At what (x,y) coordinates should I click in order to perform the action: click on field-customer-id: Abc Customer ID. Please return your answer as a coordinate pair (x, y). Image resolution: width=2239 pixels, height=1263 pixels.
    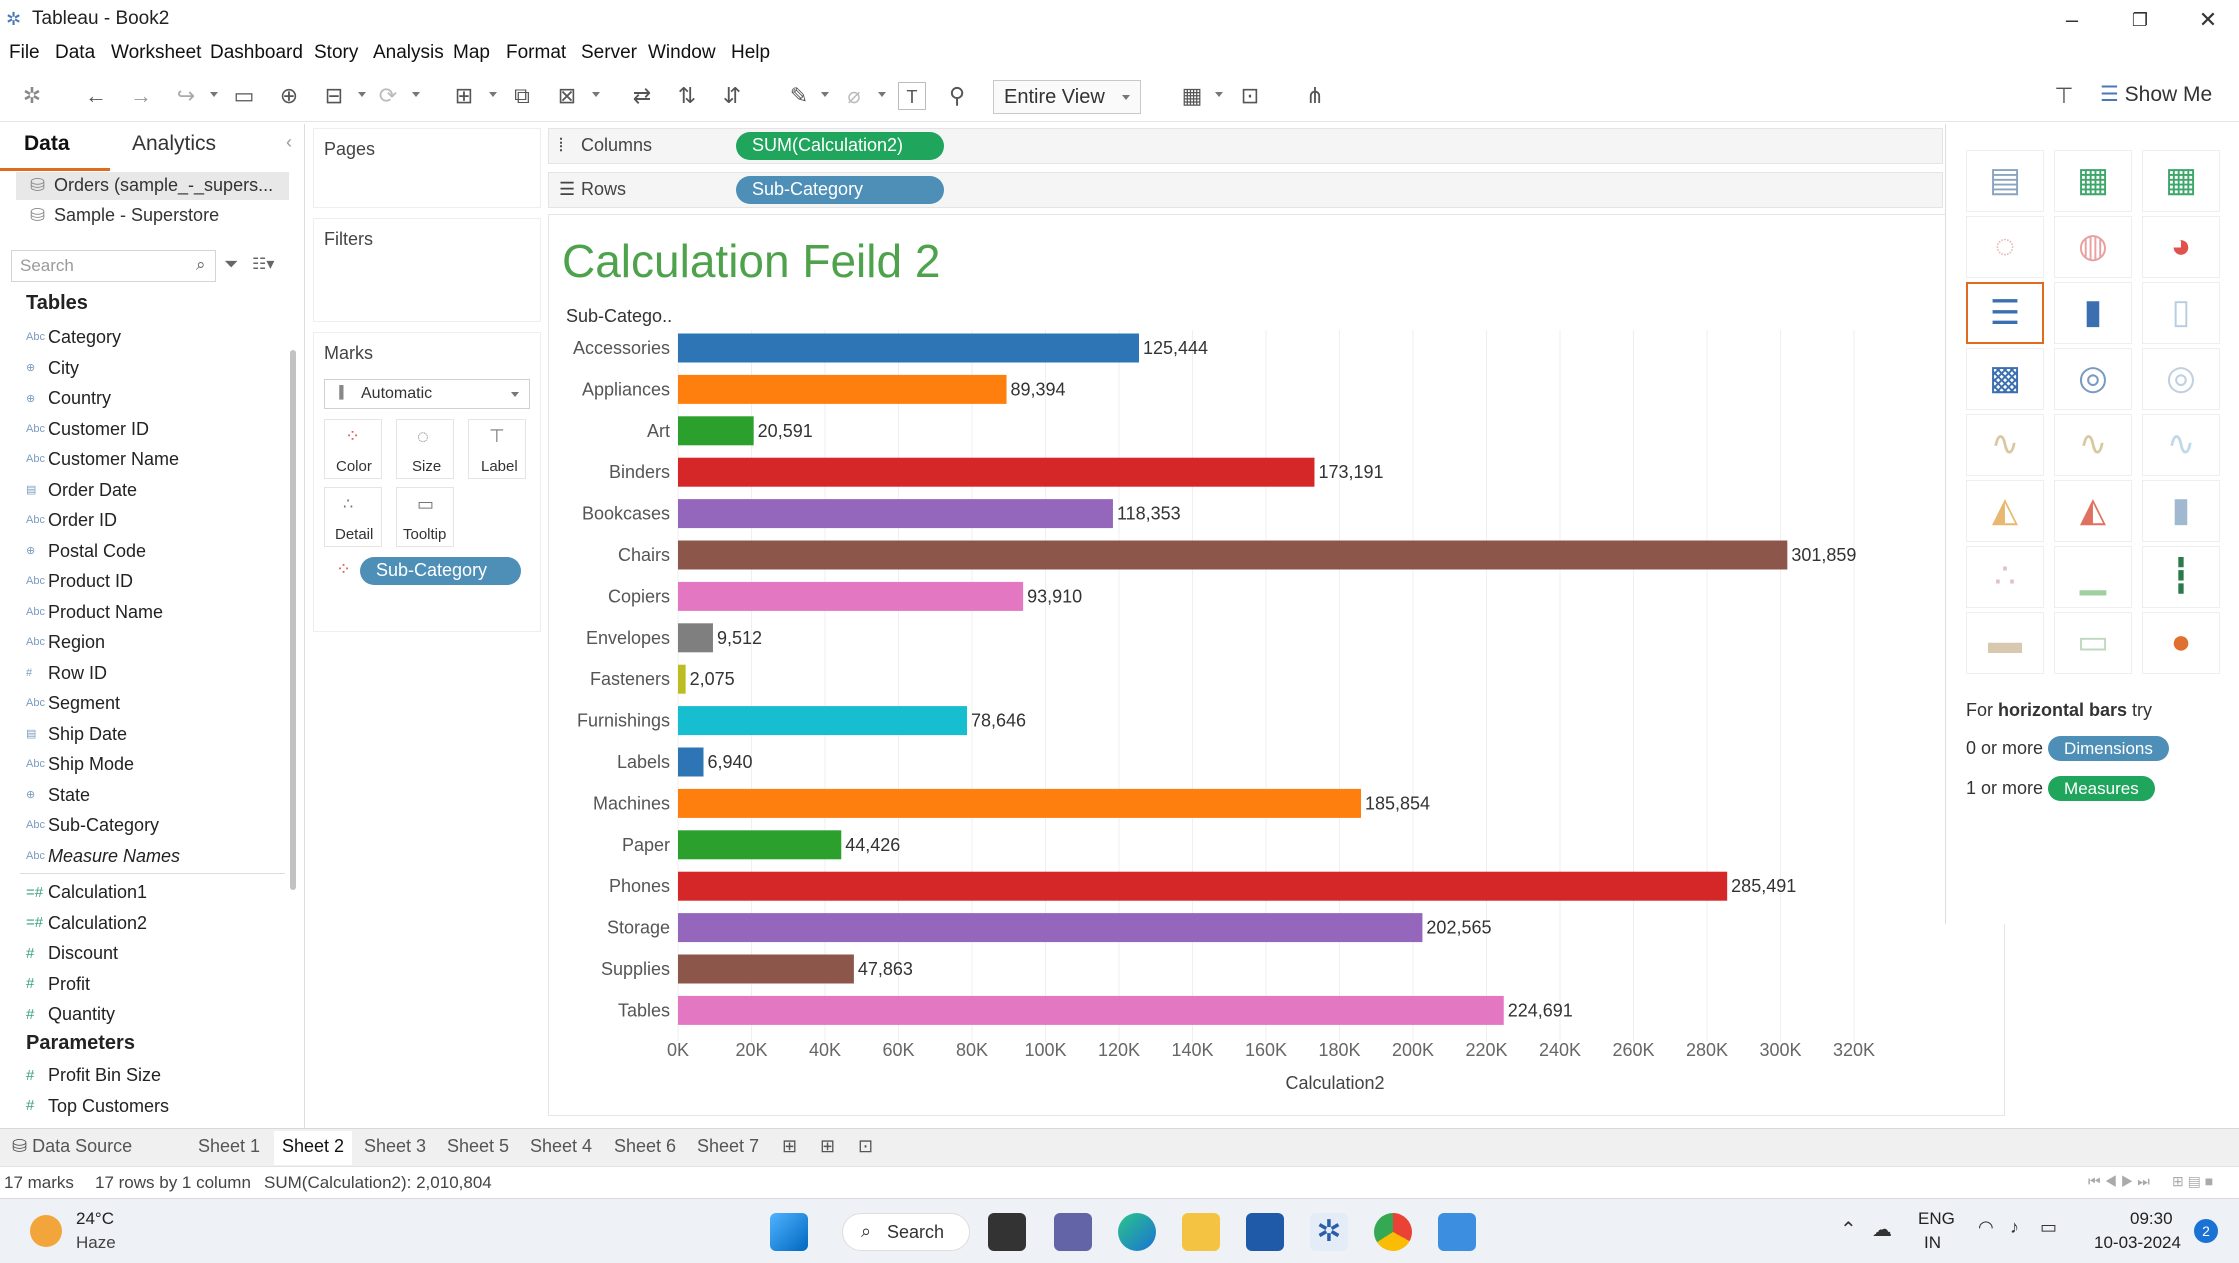
    Looking at the image, I should click on (87, 432).